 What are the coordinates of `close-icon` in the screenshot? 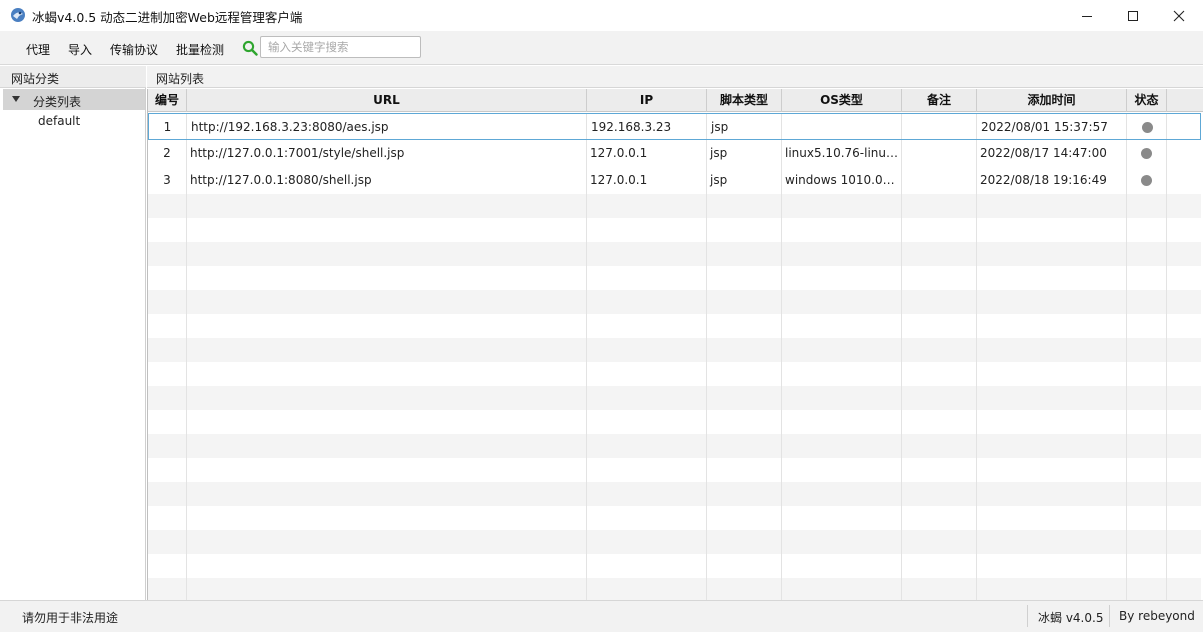 It's located at (1179, 15).